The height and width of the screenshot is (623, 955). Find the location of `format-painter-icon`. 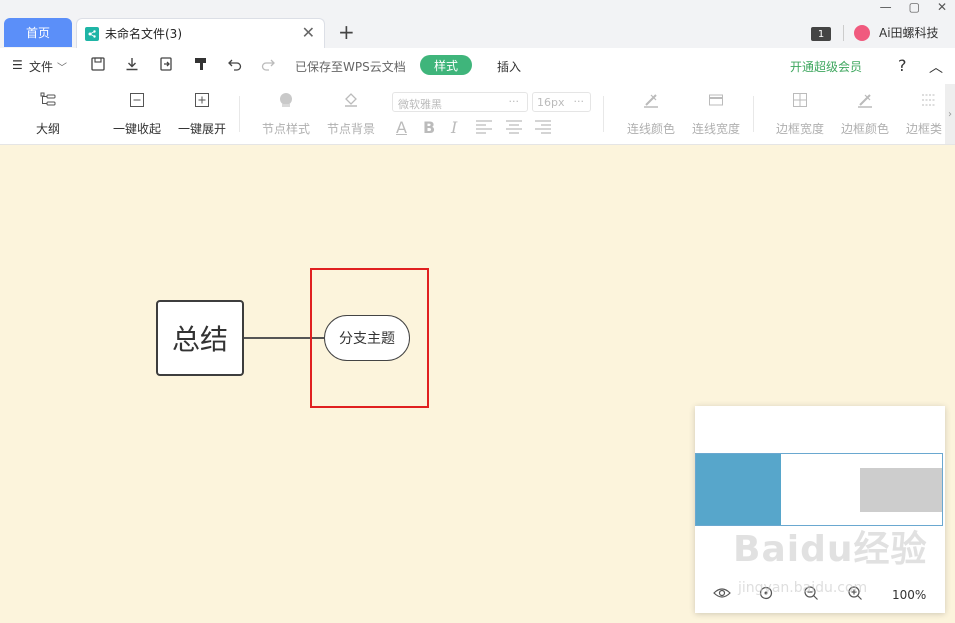

format-painter-icon is located at coordinates (201, 65).